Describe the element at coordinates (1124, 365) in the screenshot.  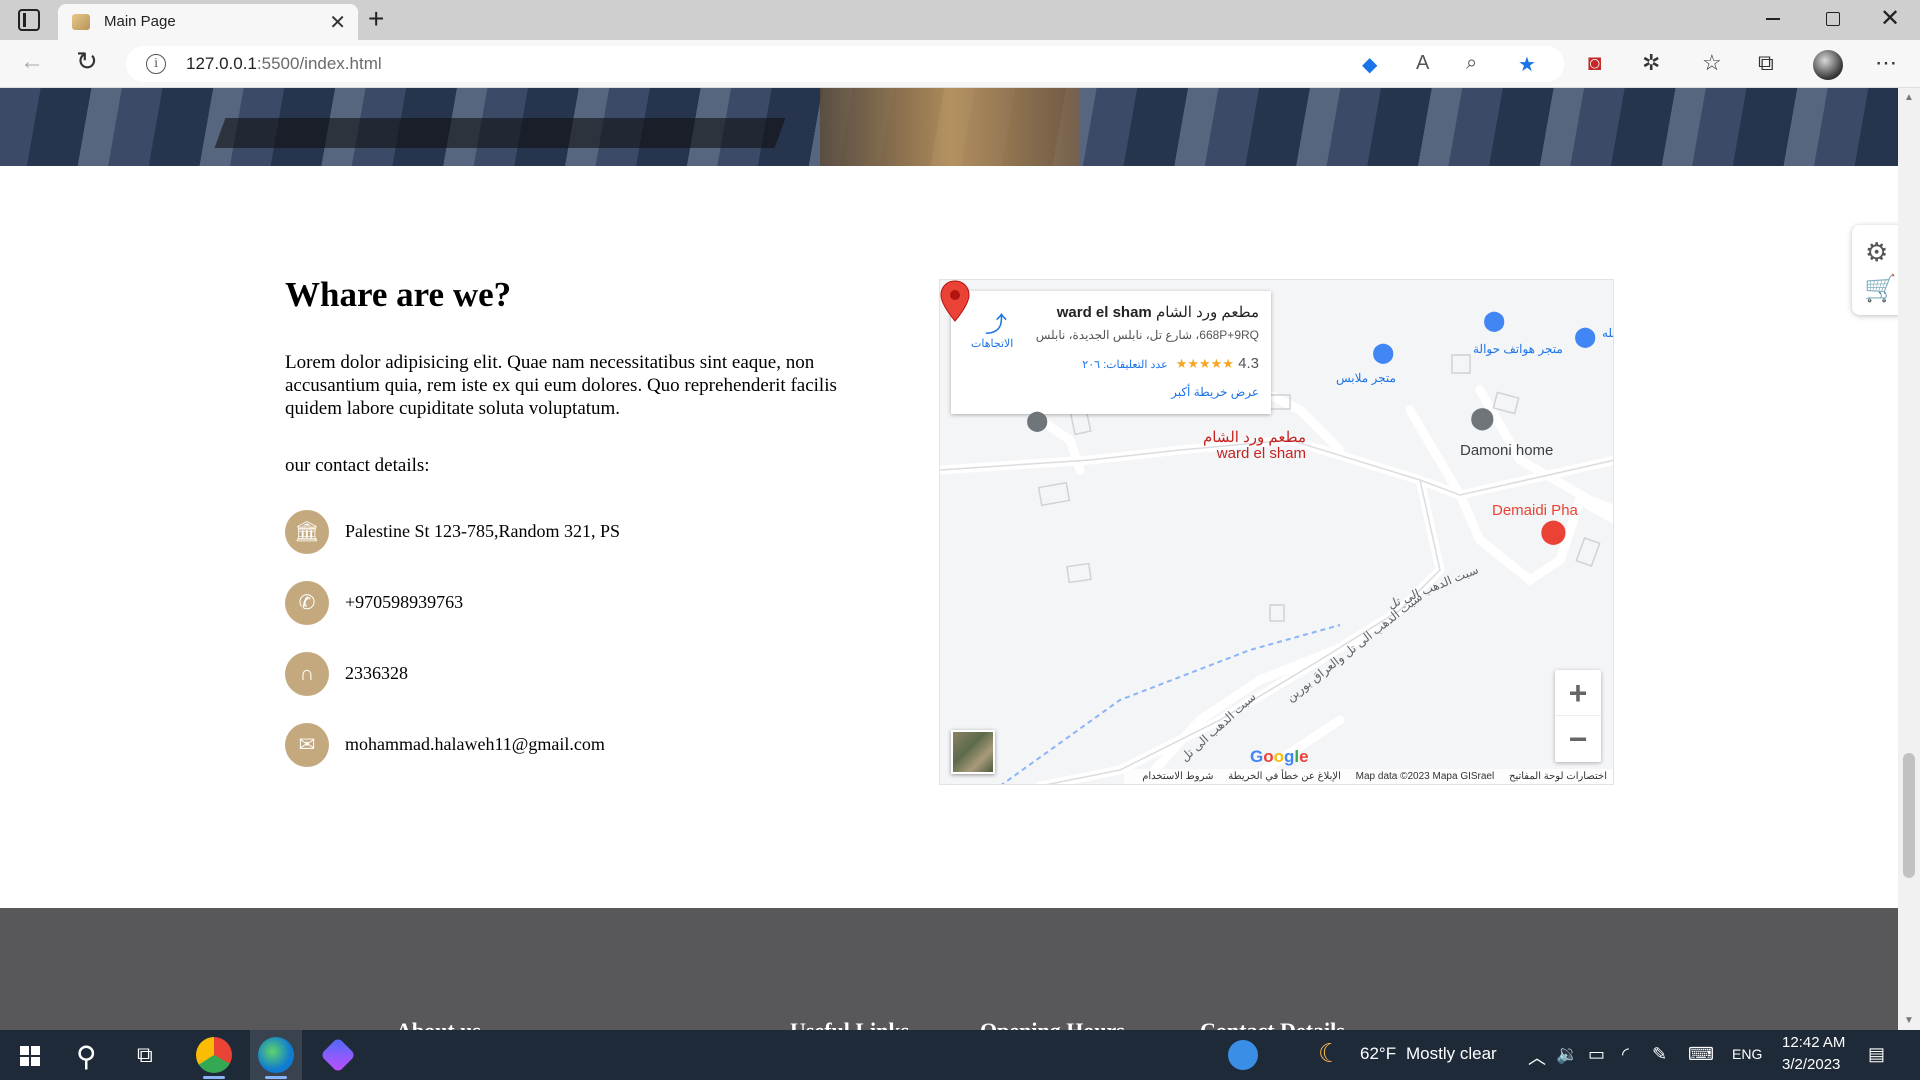
I see `reviews-link: عدد التعليقات: ٢٠٦` at that location.